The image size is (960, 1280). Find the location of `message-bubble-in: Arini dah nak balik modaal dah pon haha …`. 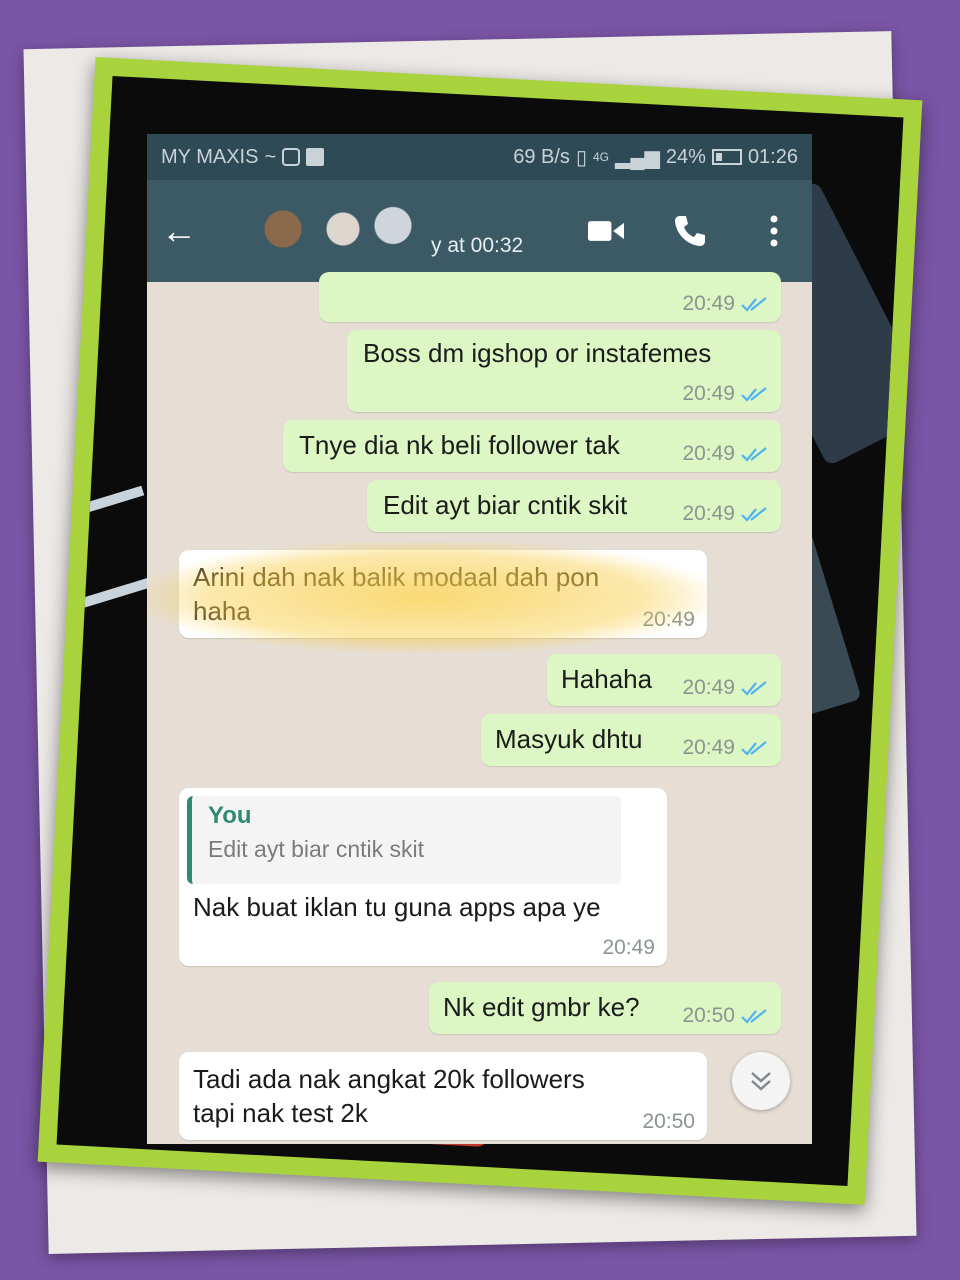

message-bubble-in: Arini dah nak balik modaal dah pon haha … is located at coordinates (443, 594).